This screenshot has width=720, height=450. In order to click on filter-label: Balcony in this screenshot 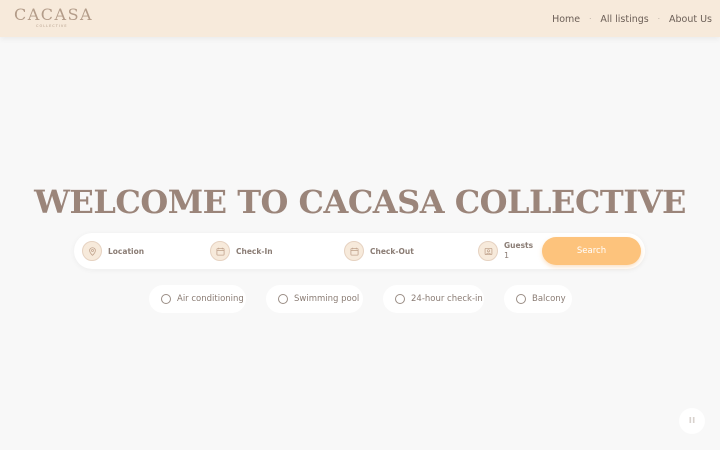, I will do `click(549, 299)`.